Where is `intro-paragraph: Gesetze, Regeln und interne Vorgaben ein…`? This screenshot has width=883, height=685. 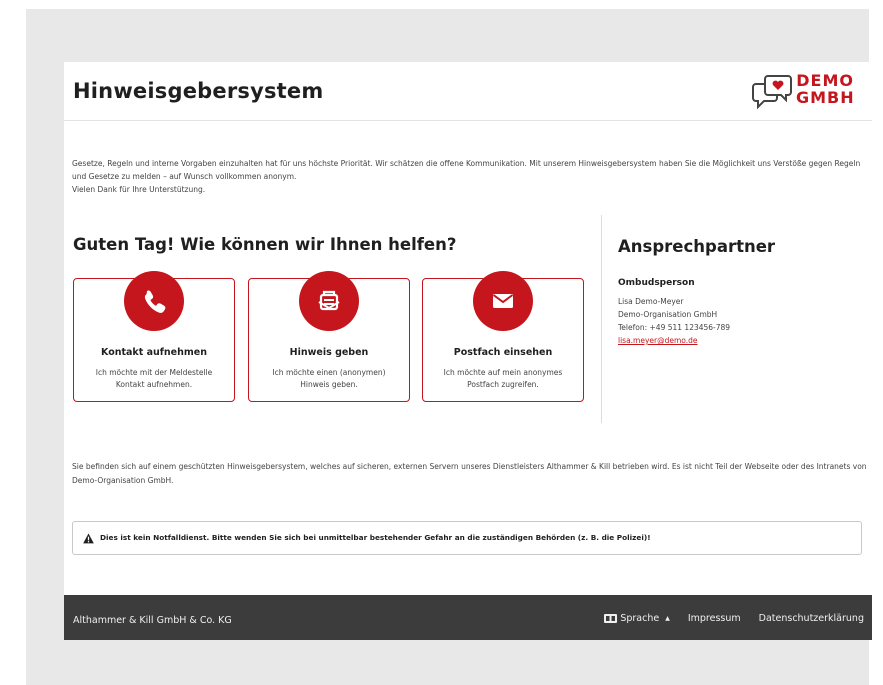 intro-paragraph: Gesetze, Regeln und interne Vorgaben ein… is located at coordinates (466, 170).